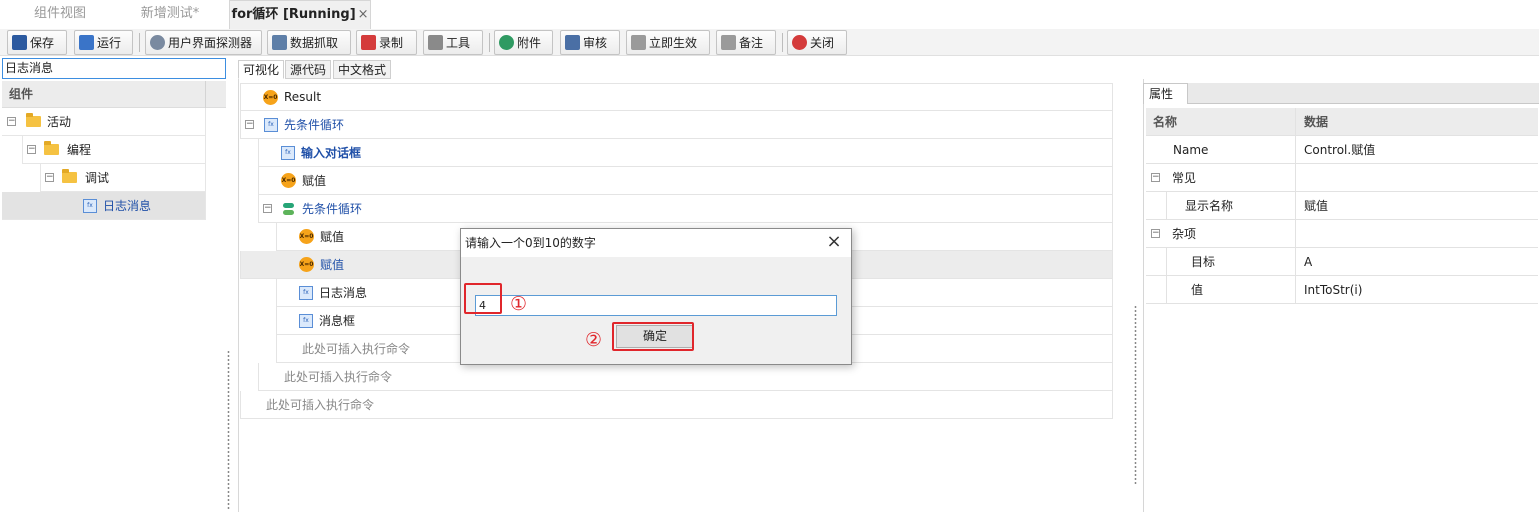 Image resolution: width=1539 pixels, height=512 pixels. Describe the element at coordinates (51, 148) in the screenshot. I see `folder-icon` at that location.